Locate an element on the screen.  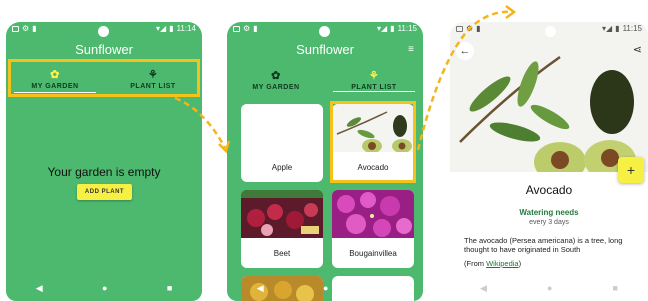
watering-needs-title: Watering needs is located at coordinates (549, 212).